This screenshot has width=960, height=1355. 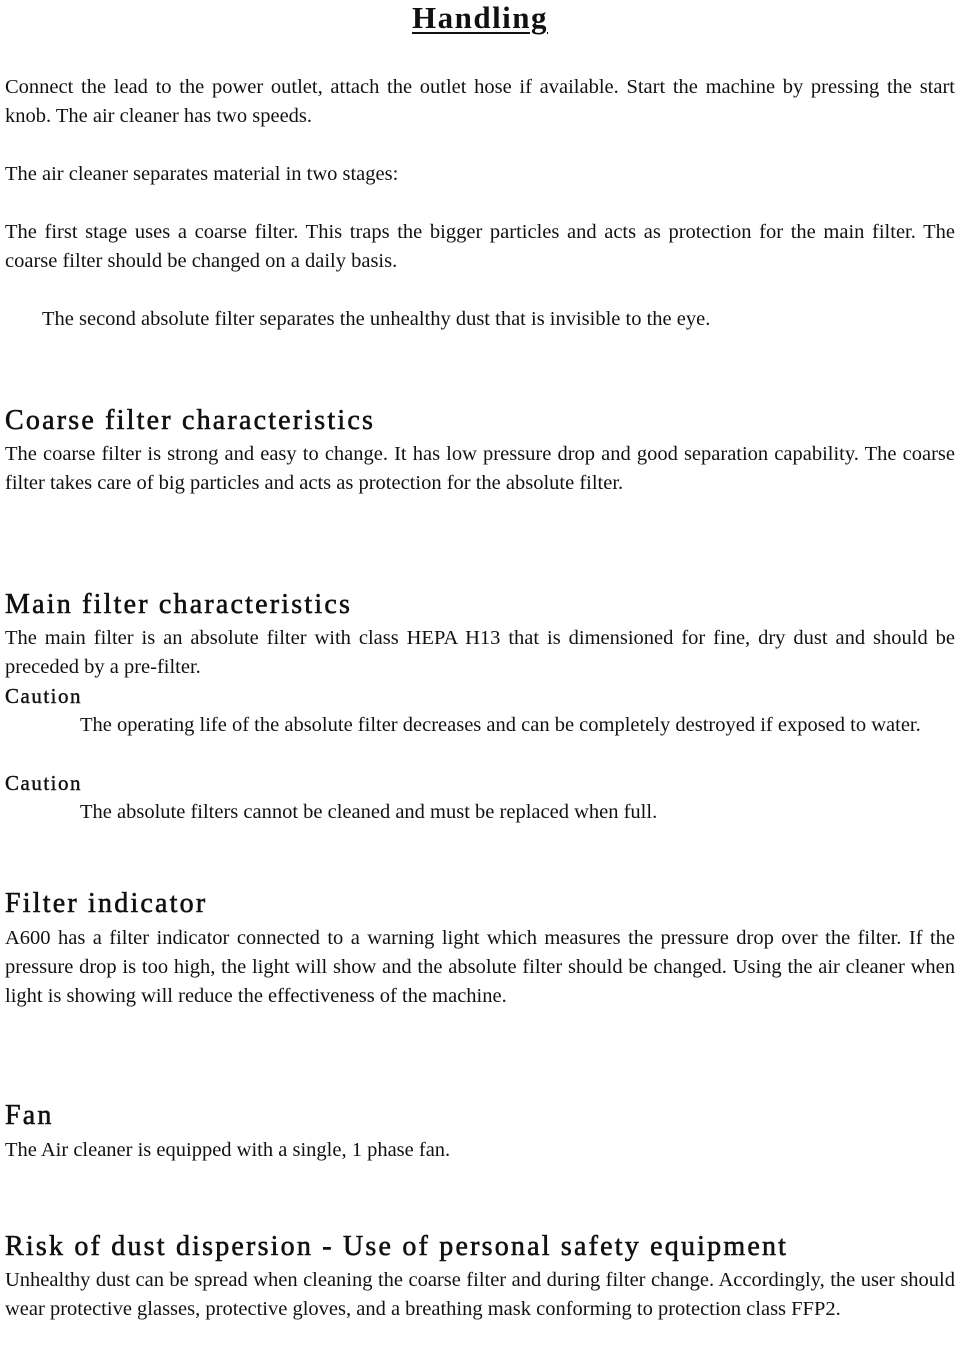 What do you see at coordinates (480, 17) in the screenshot?
I see `page-title: Handling` at bounding box center [480, 17].